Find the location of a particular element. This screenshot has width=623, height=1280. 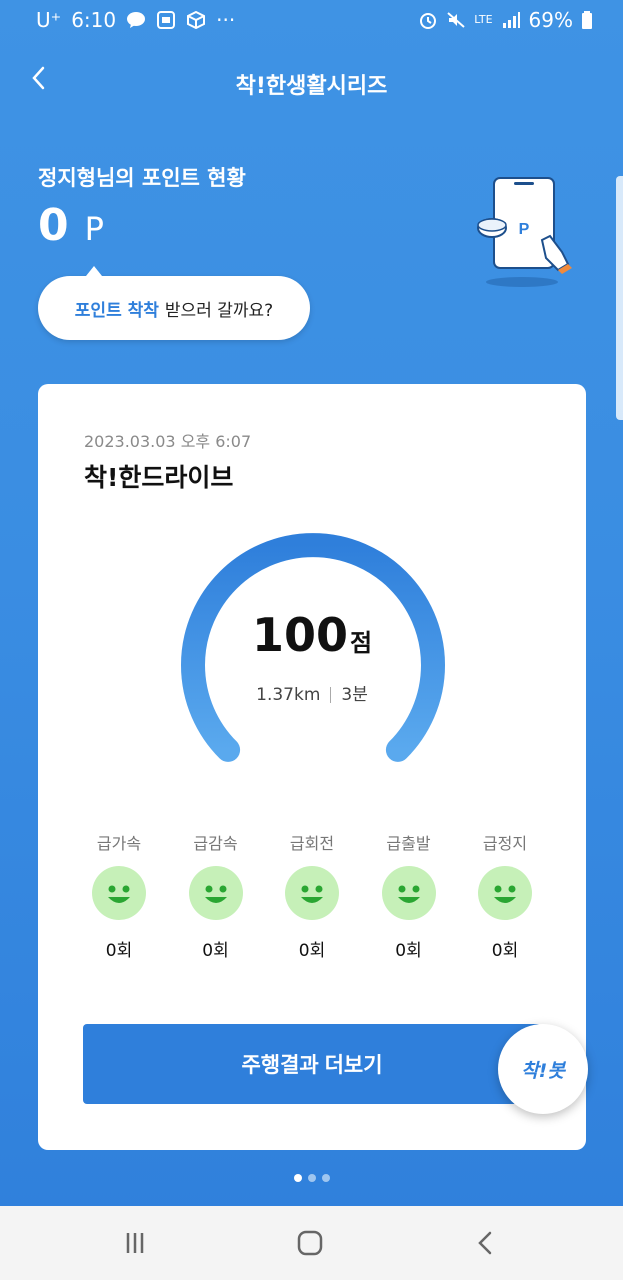

box-icon is located at coordinates (196, 20).